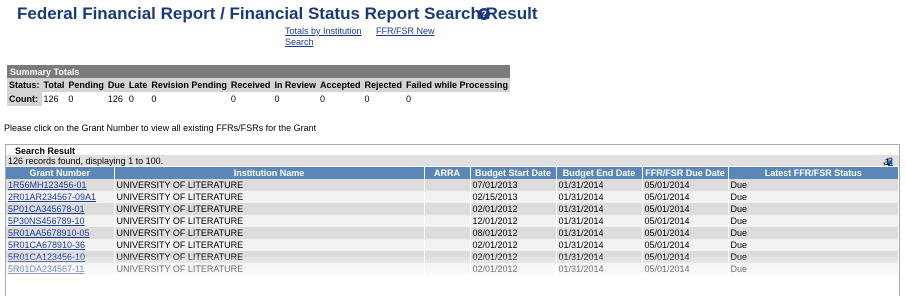  I want to click on summary-column-header: Failed while Processing, so click(457, 85).